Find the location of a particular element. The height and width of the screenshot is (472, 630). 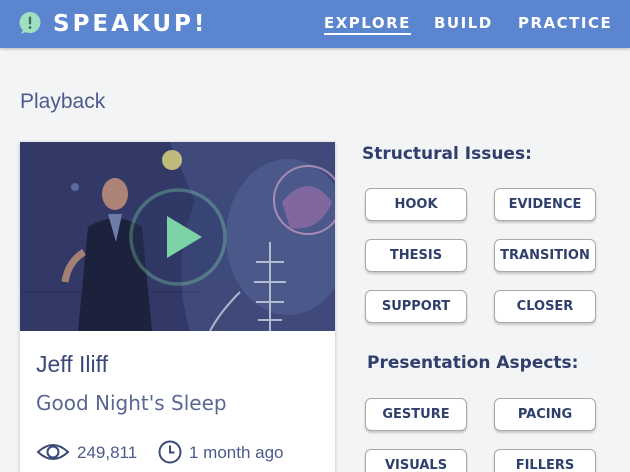

structural-issues-heading: Structural Issues: is located at coordinates (447, 154).